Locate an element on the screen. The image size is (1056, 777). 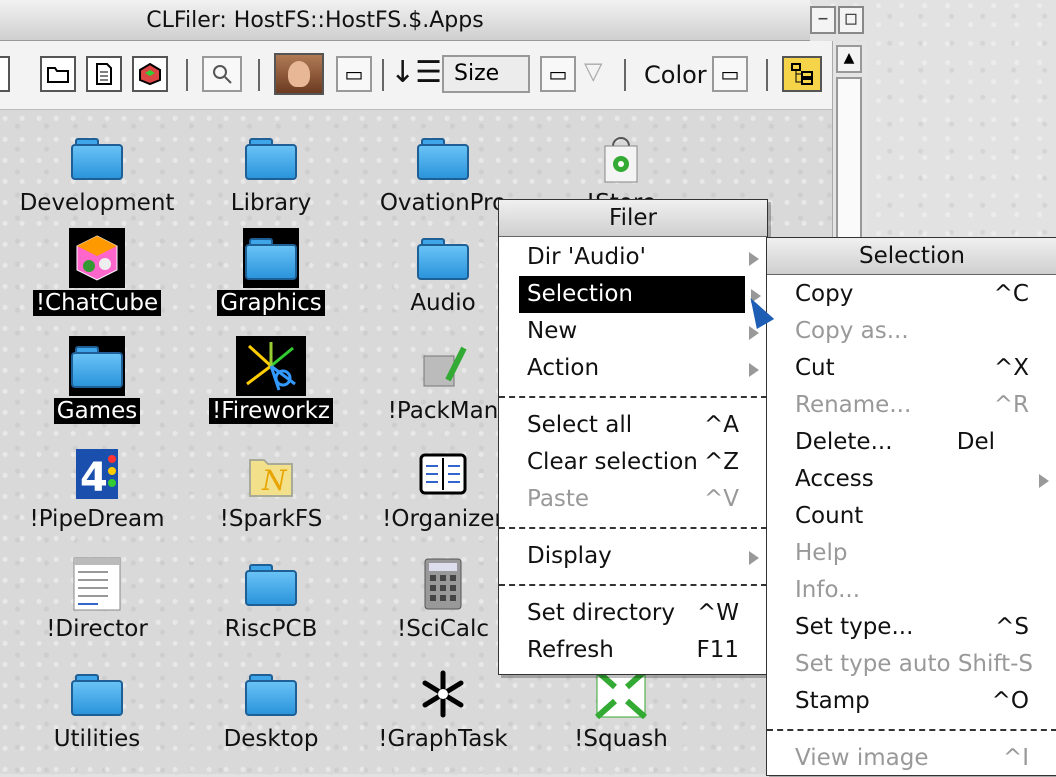
file-icon-item: Desktop is located at coordinates (271, 714).